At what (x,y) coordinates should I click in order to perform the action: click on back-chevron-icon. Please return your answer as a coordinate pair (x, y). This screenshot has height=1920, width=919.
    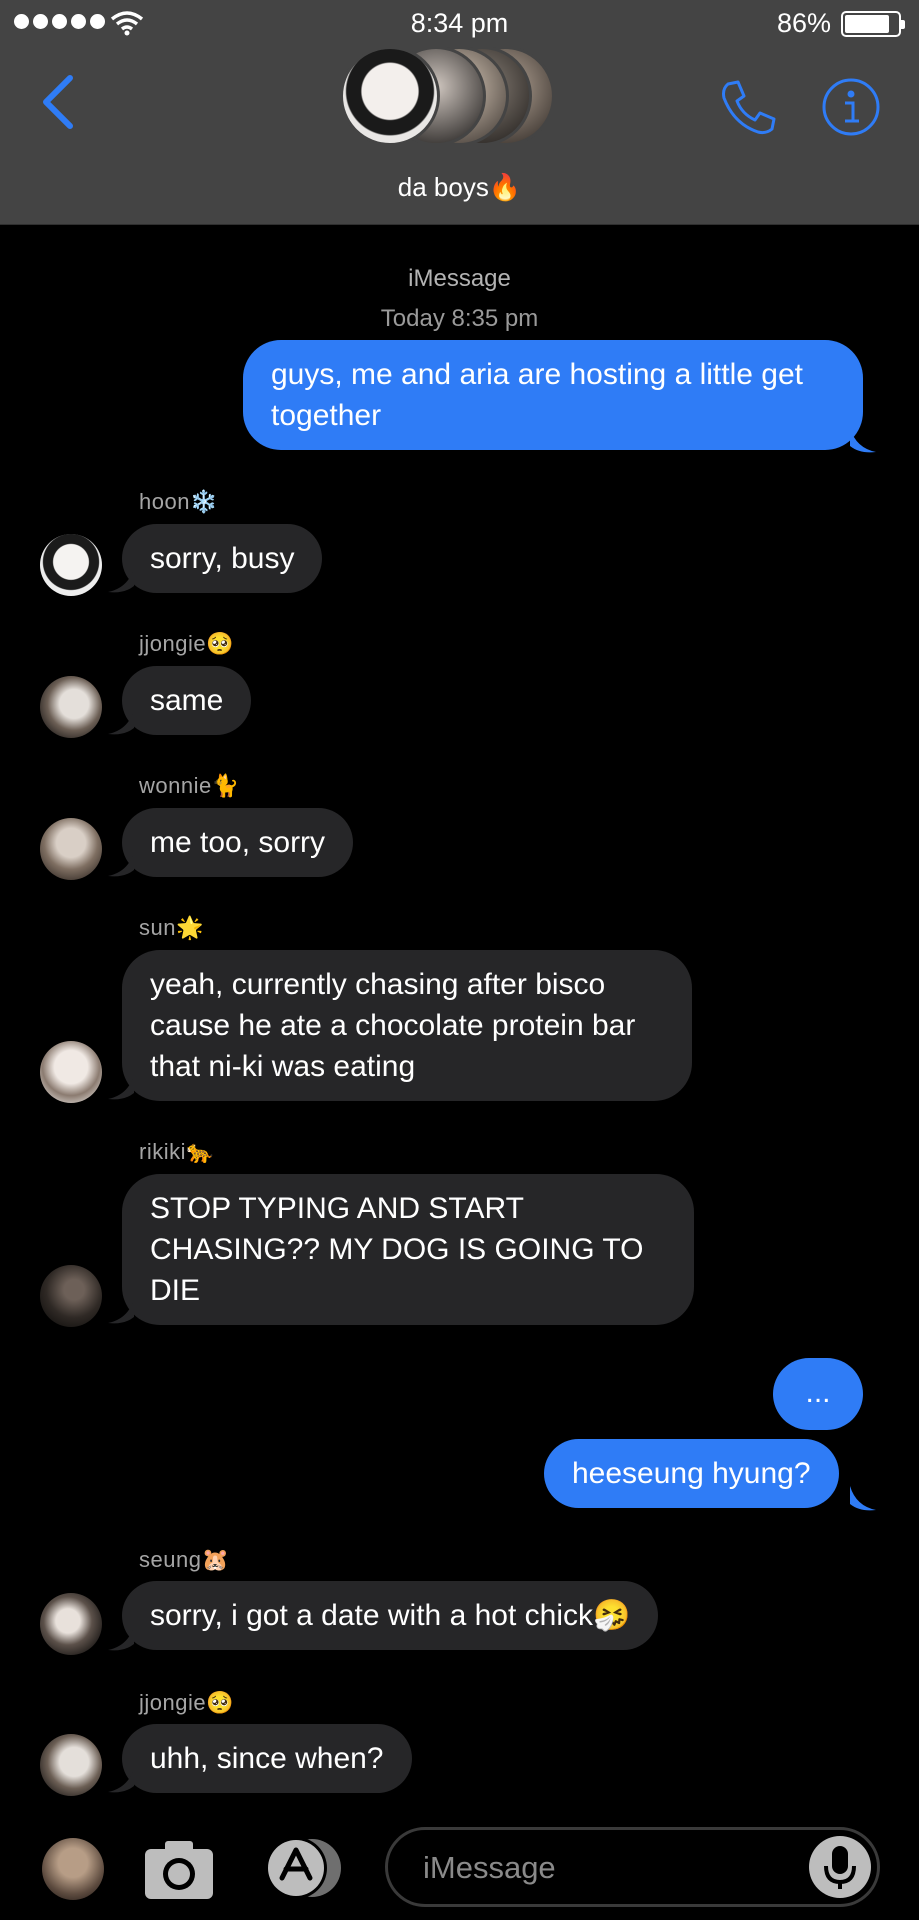
    Looking at the image, I should click on (58, 102).